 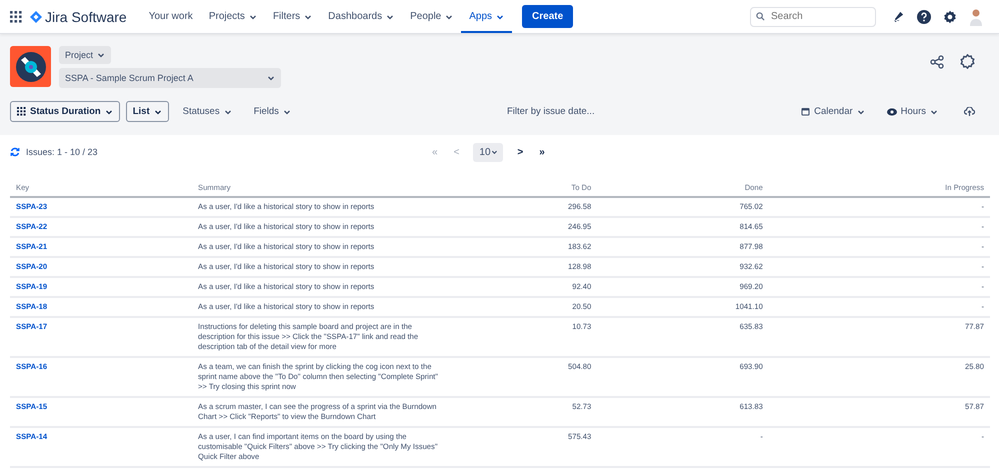 I want to click on grid-icon, so click(x=21, y=111).